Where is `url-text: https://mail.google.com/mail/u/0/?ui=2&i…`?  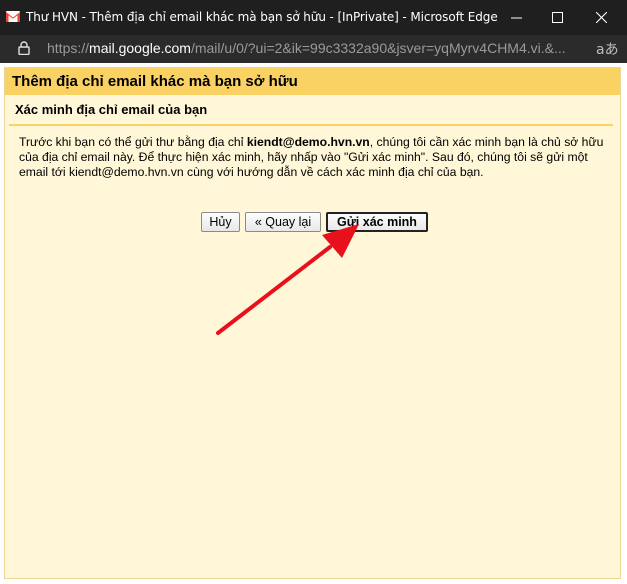 url-text: https://mail.google.com/mail/u/0/?ui=2&i… is located at coordinates (317, 48).